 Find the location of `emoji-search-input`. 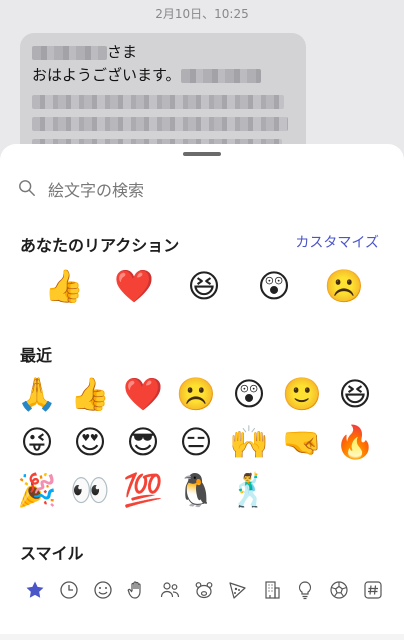

emoji-search-input is located at coordinates (198, 190).